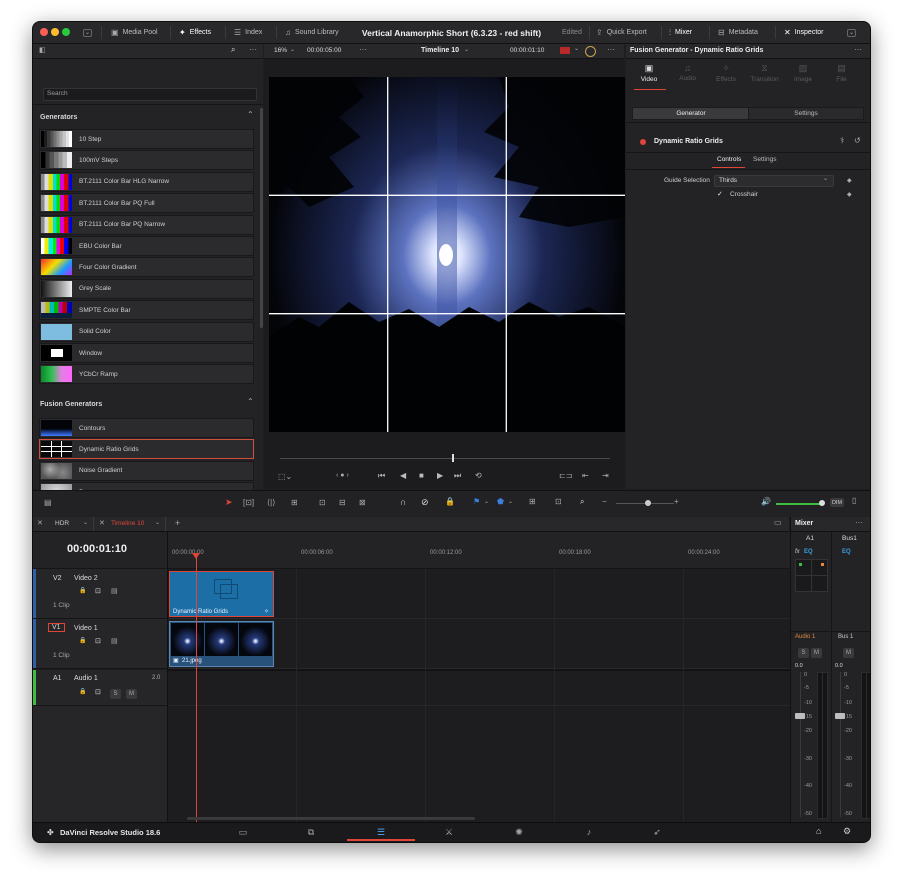 The width and height of the screenshot is (900, 883). What do you see at coordinates (797, 552) in the screenshot?
I see `fx-button: fx` at bounding box center [797, 552].